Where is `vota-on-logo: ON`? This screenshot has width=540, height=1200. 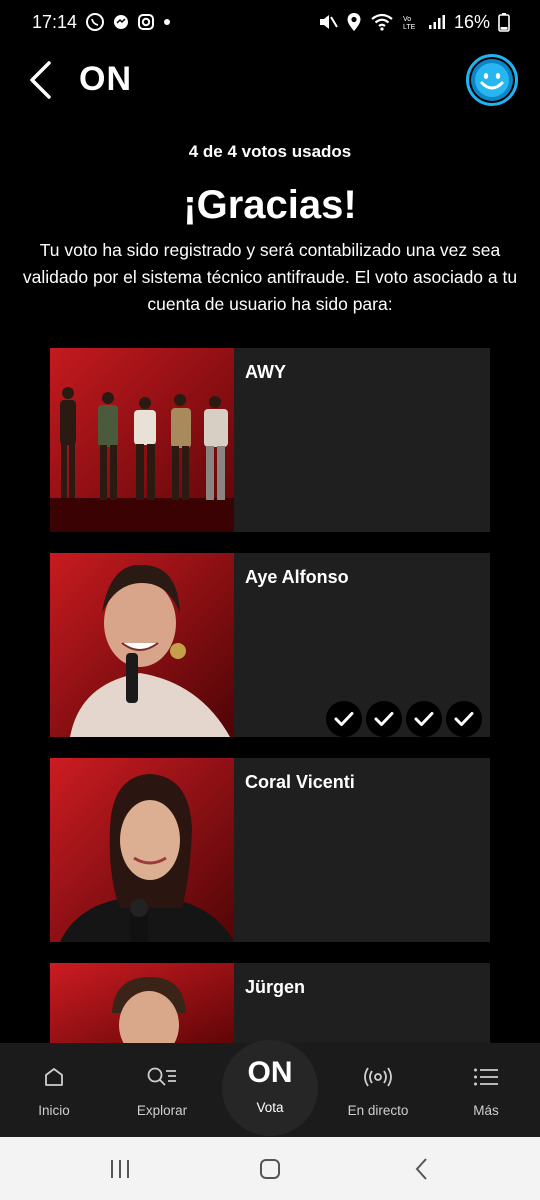
vota-on-logo: ON is located at coordinates (270, 1072).